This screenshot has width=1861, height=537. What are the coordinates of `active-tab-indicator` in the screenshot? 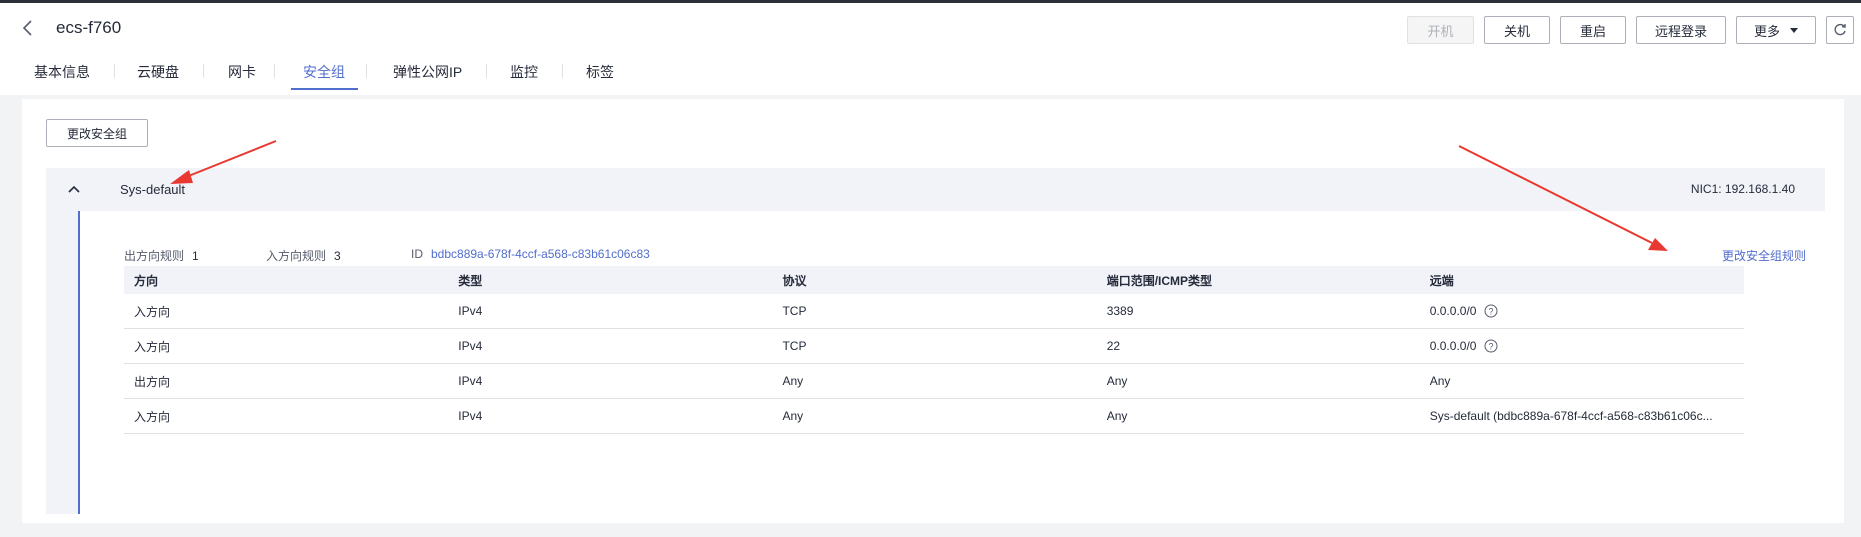 It's located at (324, 89).